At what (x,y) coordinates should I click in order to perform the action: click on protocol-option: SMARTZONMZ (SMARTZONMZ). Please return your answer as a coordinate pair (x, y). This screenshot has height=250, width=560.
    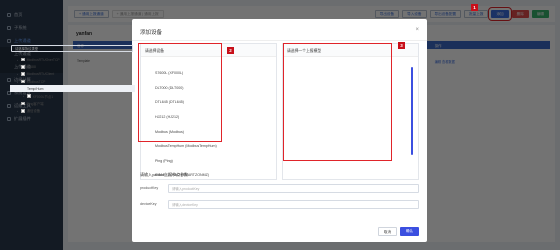
    Looking at the image, I should click on (215, 175).